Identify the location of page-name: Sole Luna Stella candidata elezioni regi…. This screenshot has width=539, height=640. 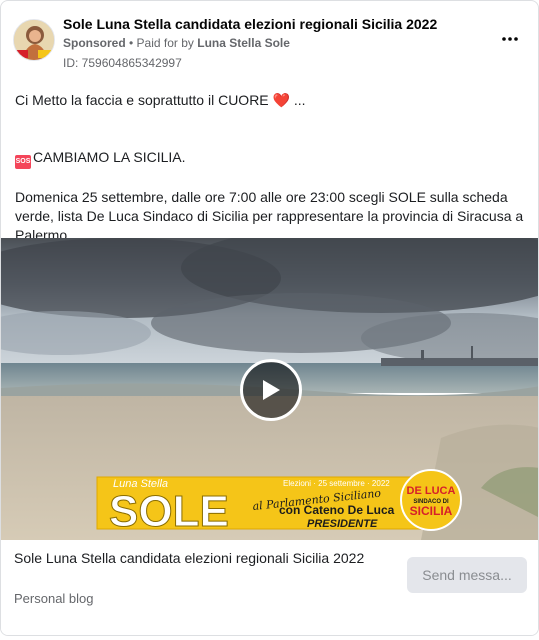
(250, 24).